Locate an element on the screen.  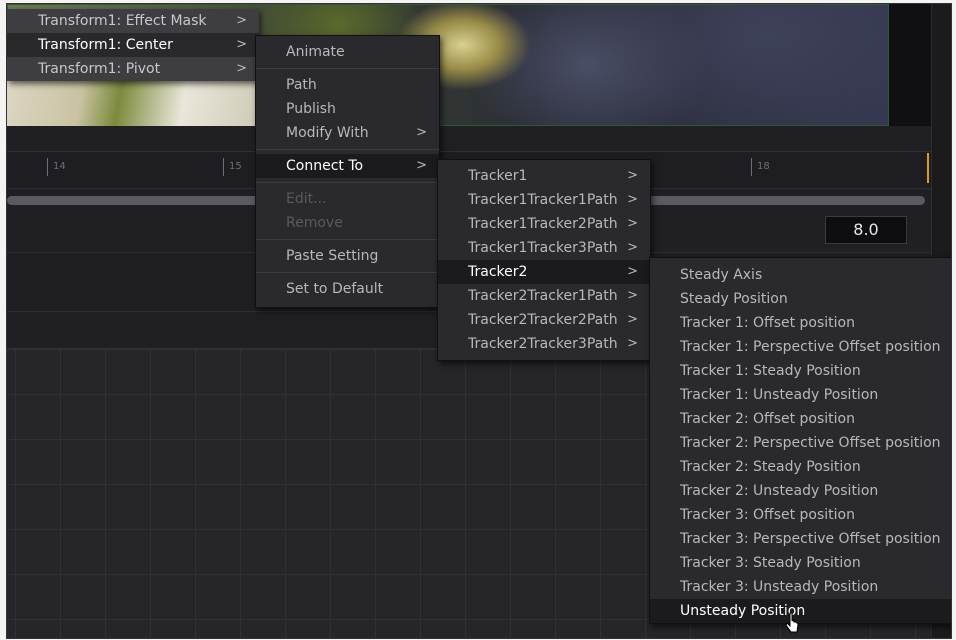
menu-item-tracker3-perspective-offset-position: Tracker 3: Perspective Offset position is located at coordinates (800, 539).